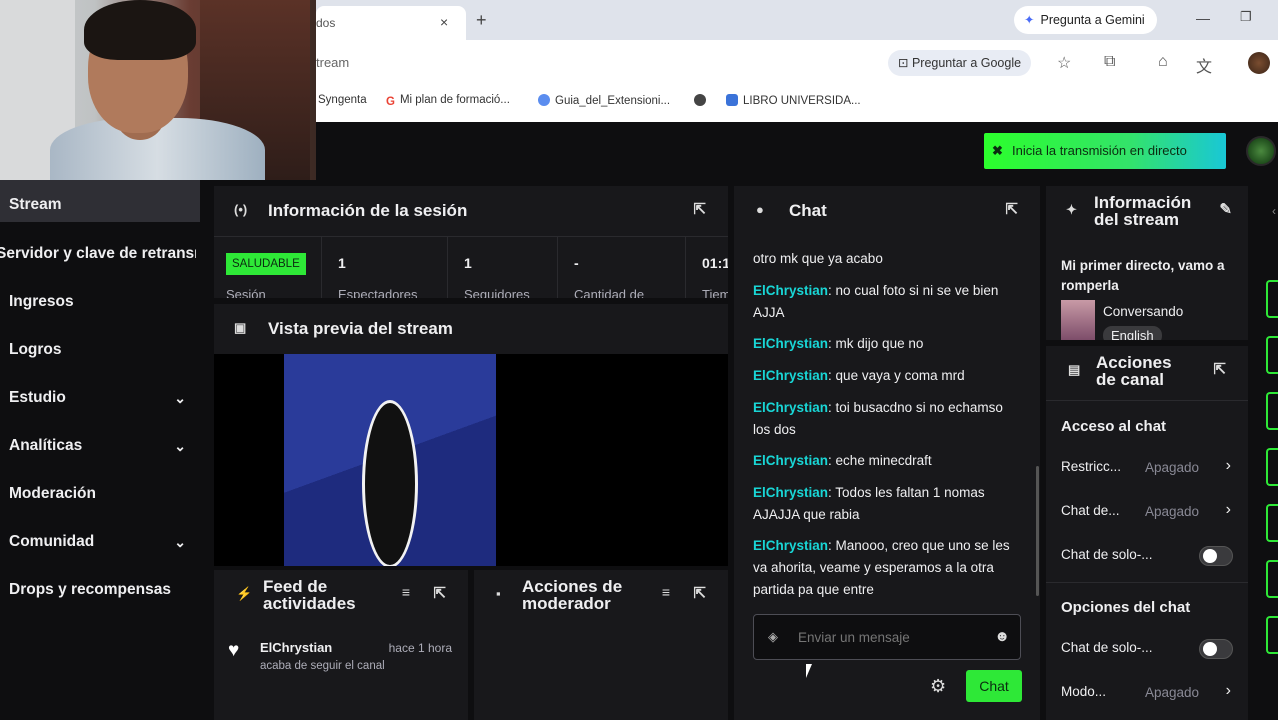  Describe the element at coordinates (1246, 17) in the screenshot. I see `window-restore-icon: ❐` at that location.